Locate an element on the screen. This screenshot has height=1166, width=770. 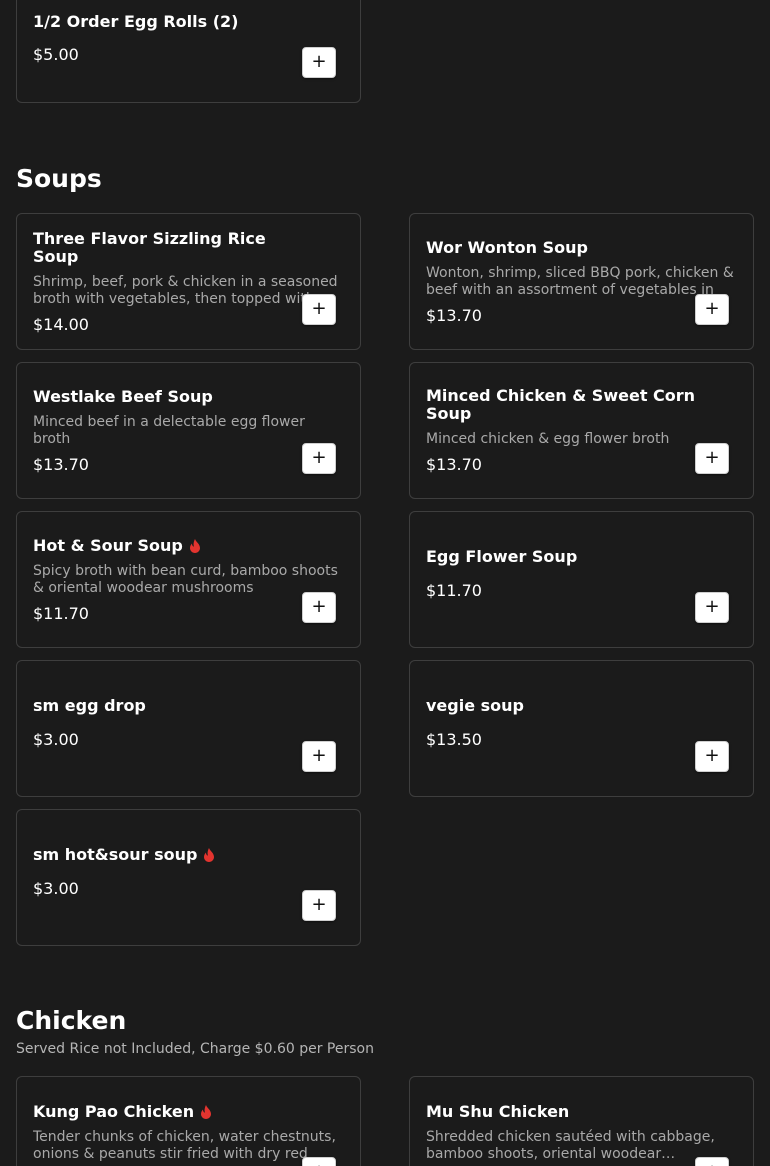
item-title: Mu Shu Chicken is located at coordinates (498, 1111).